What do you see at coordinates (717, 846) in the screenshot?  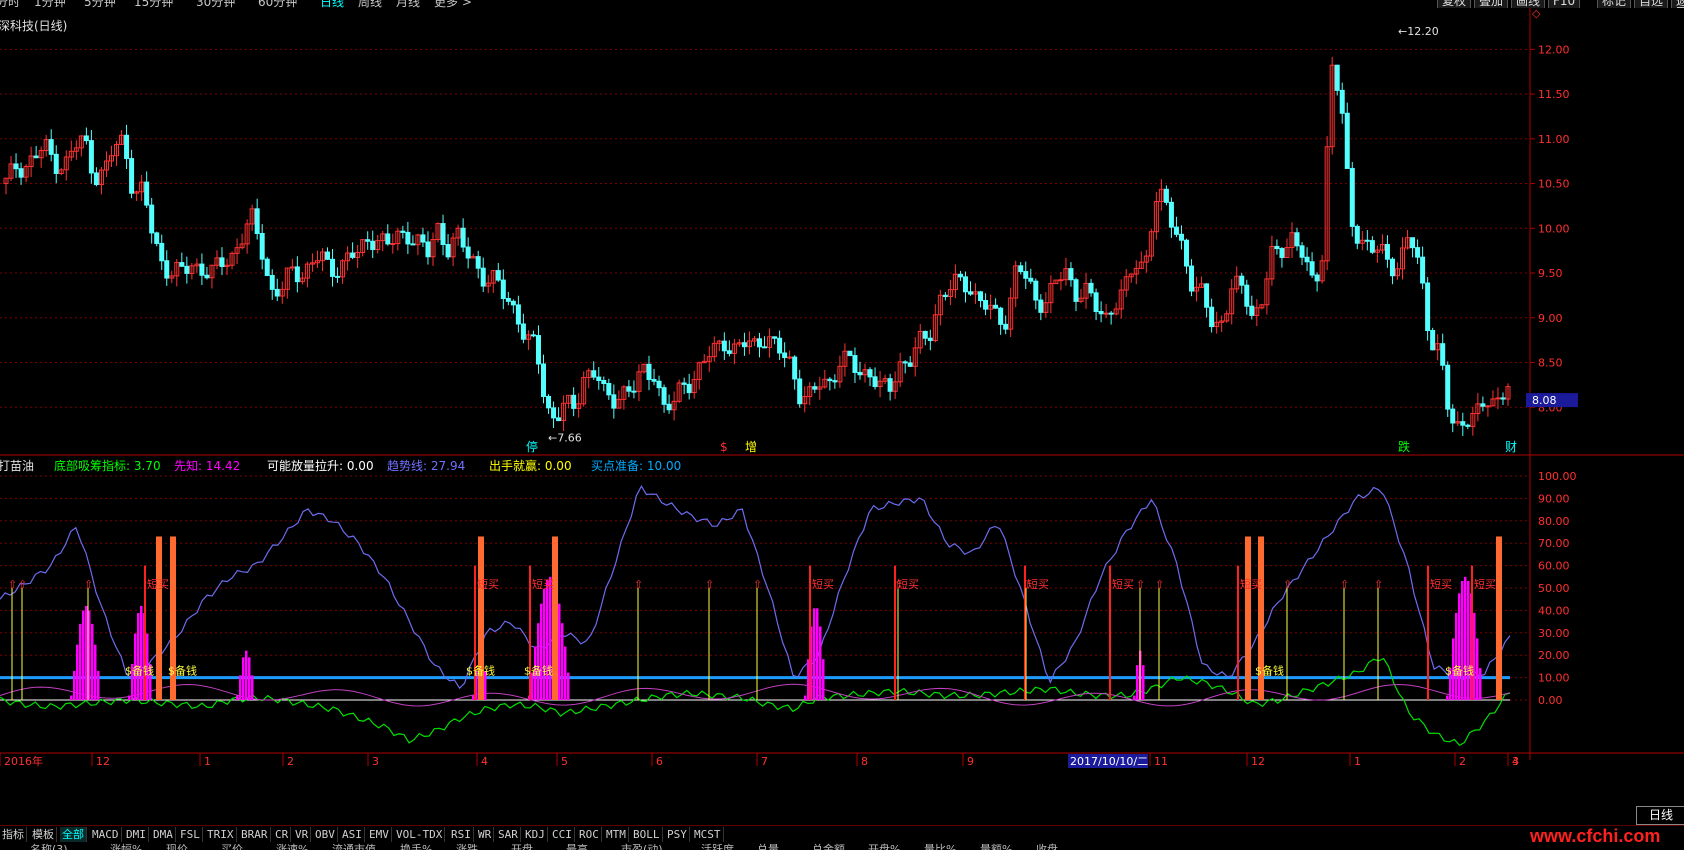 I see `quote-column-header: 活跃度` at bounding box center [717, 846].